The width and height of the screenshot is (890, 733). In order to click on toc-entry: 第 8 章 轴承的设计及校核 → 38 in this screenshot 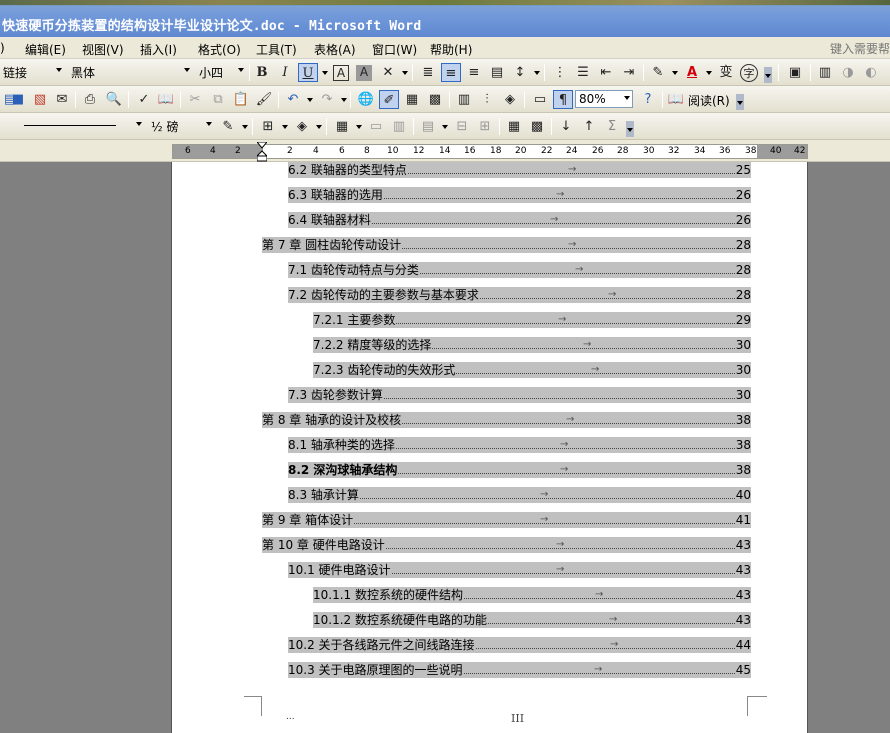, I will do `click(506, 420)`.